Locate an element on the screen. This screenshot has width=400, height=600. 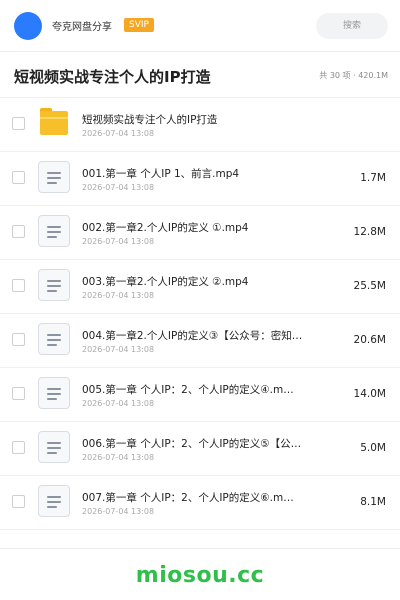
vip-badge: SVIP is located at coordinates (139, 25).